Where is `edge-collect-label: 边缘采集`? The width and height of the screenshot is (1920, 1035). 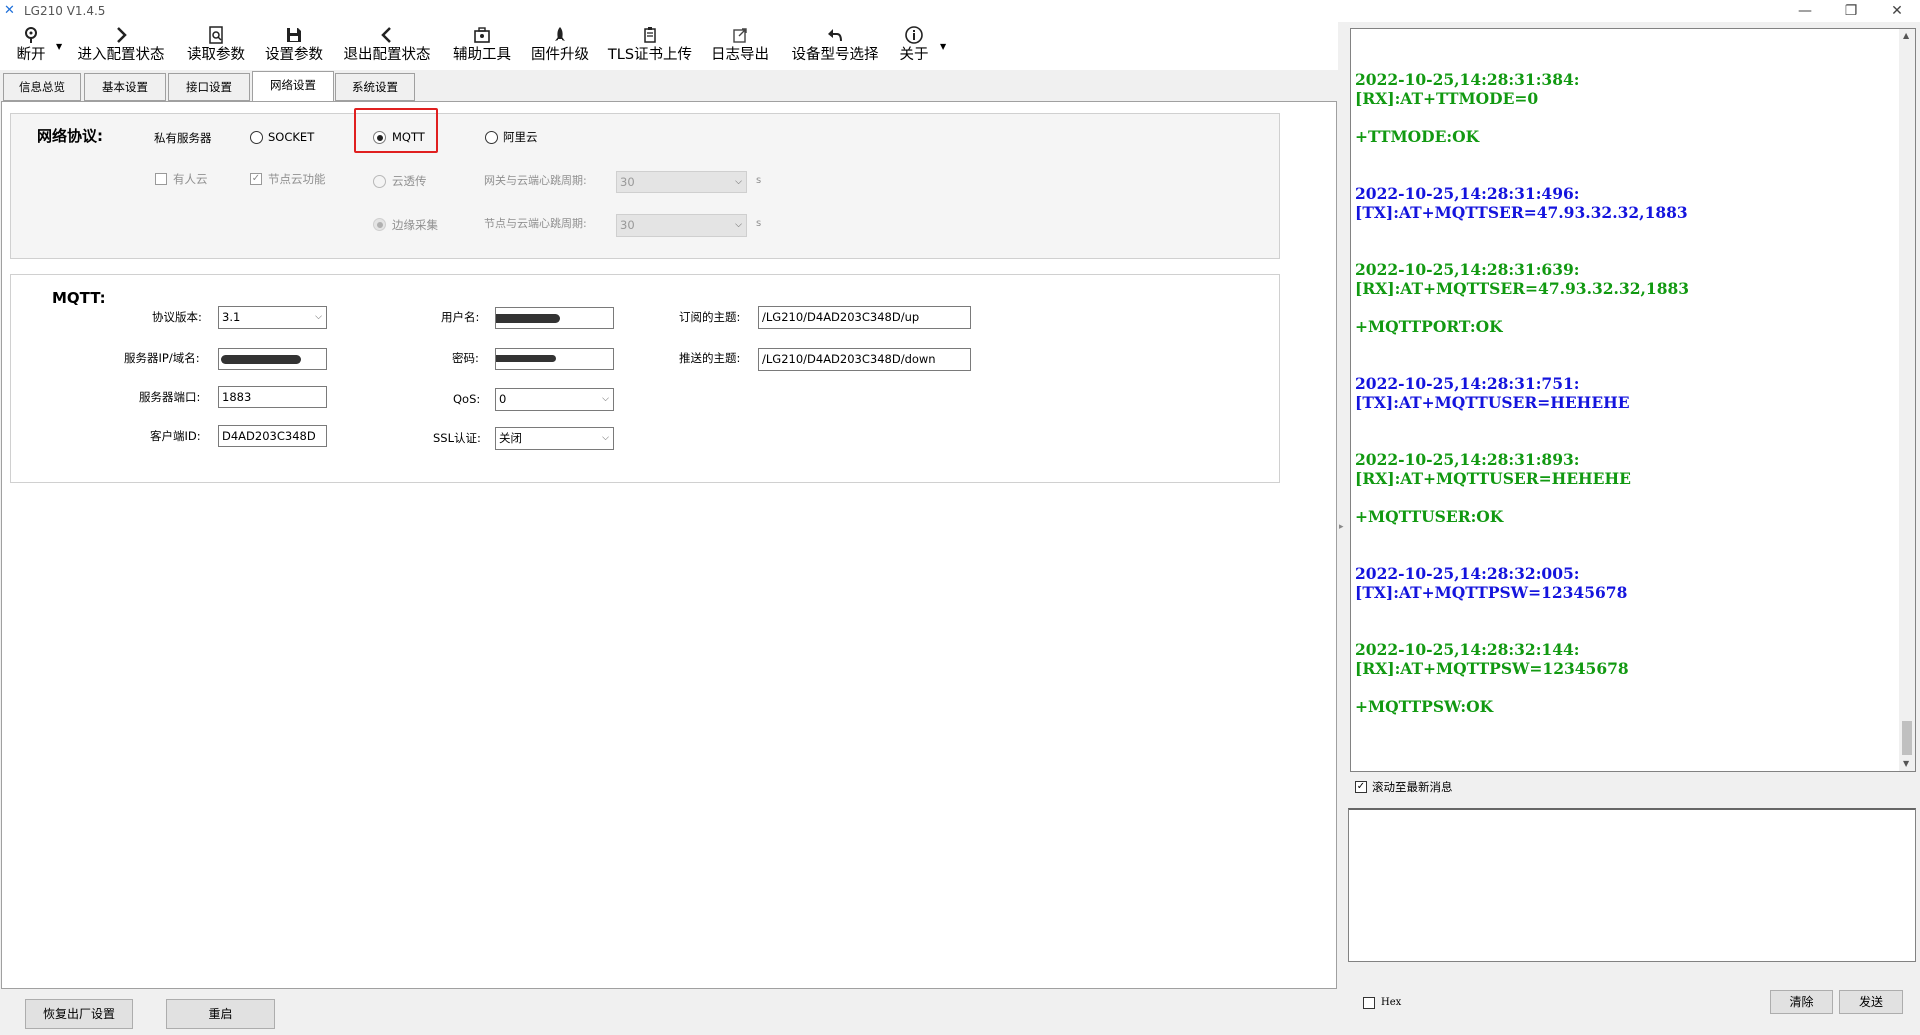
edge-collect-label: 边缘采集 is located at coordinates (415, 225).